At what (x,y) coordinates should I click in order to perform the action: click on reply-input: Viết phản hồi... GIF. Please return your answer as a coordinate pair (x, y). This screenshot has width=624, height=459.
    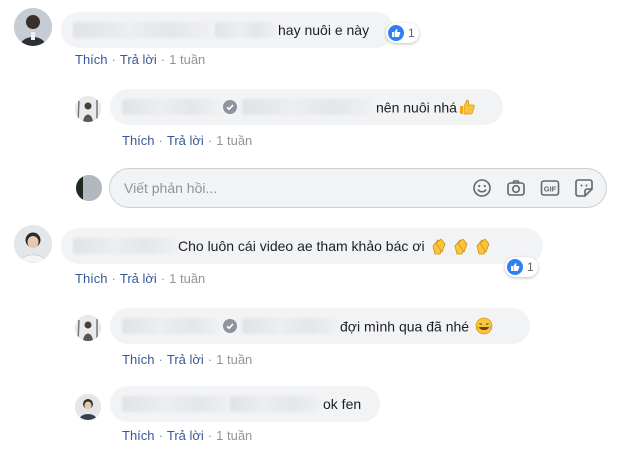
    Looking at the image, I should click on (358, 188).